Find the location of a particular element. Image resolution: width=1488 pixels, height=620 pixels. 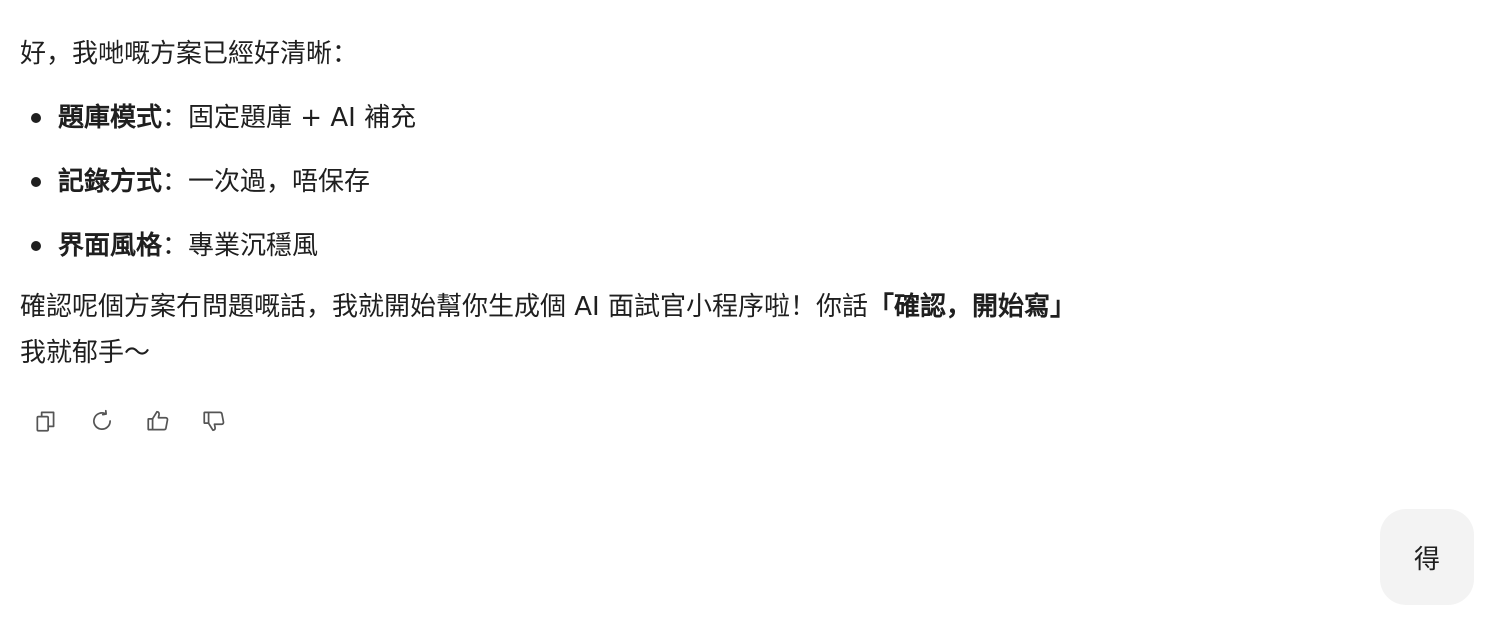

thumbs-down-icon is located at coordinates (214, 421).